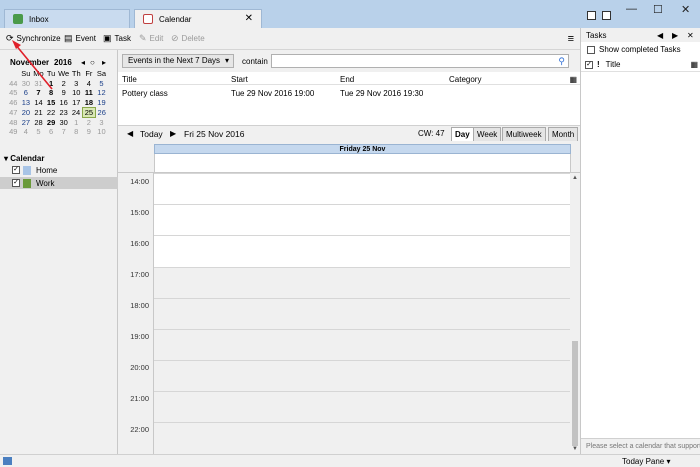 The width and height of the screenshot is (700, 467). I want to click on day-cell: 23, so click(63, 112).